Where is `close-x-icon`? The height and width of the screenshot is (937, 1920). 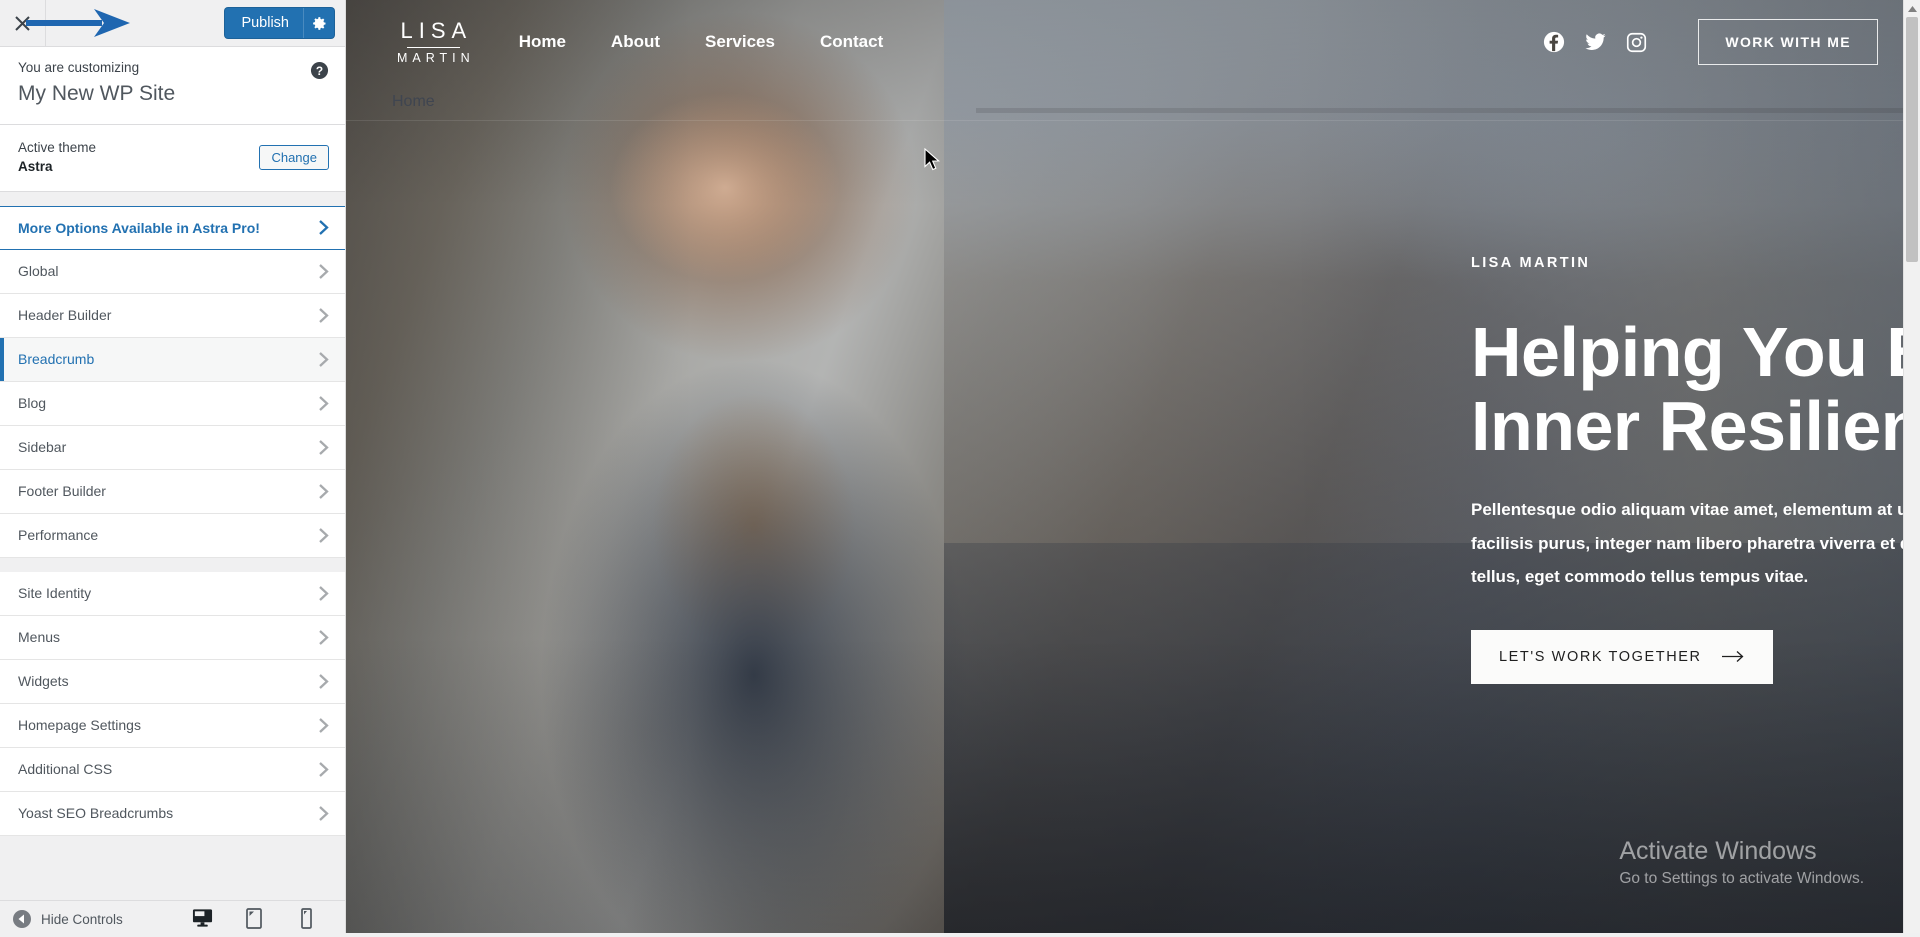
close-x-icon is located at coordinates (22, 23).